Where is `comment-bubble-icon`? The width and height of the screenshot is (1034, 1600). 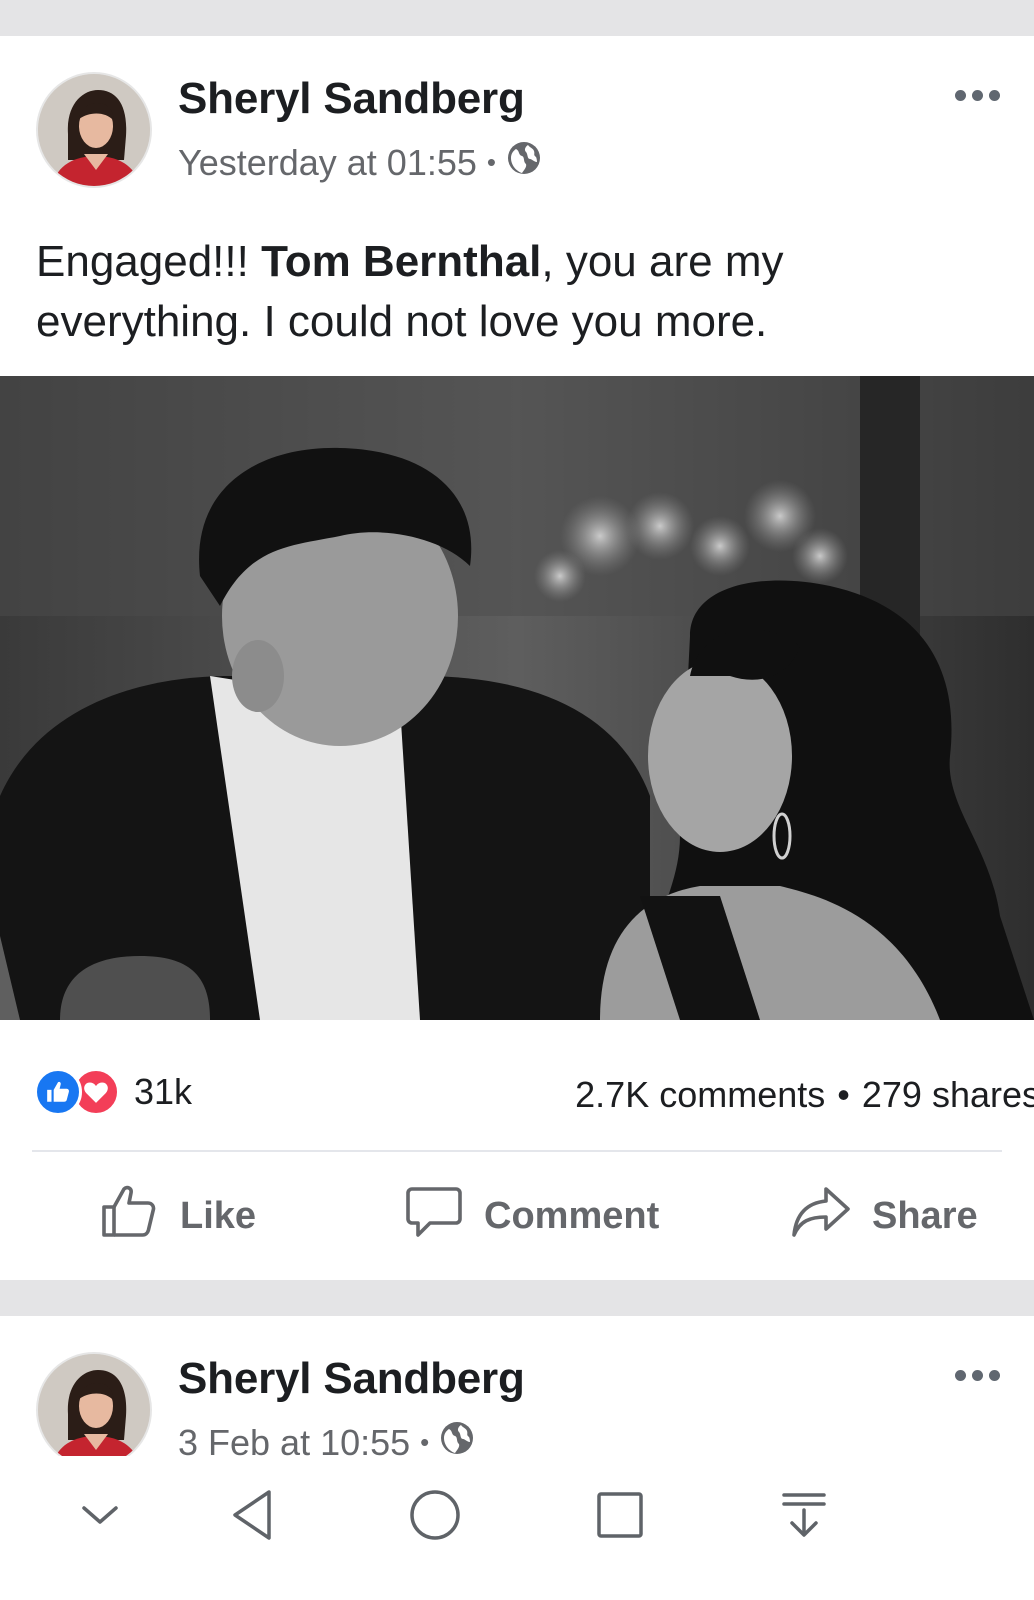 comment-bubble-icon is located at coordinates (434, 1216).